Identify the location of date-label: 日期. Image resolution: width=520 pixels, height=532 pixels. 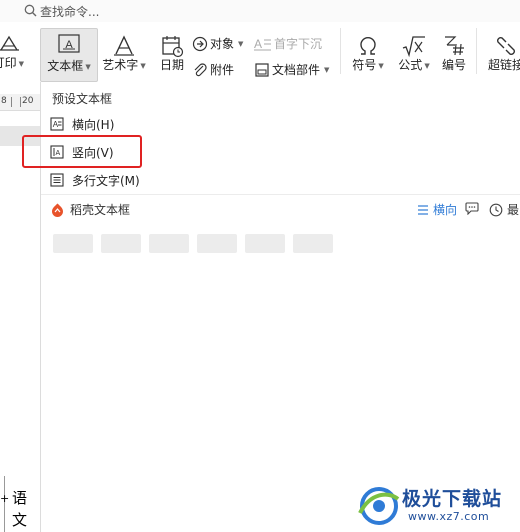
(171, 65).